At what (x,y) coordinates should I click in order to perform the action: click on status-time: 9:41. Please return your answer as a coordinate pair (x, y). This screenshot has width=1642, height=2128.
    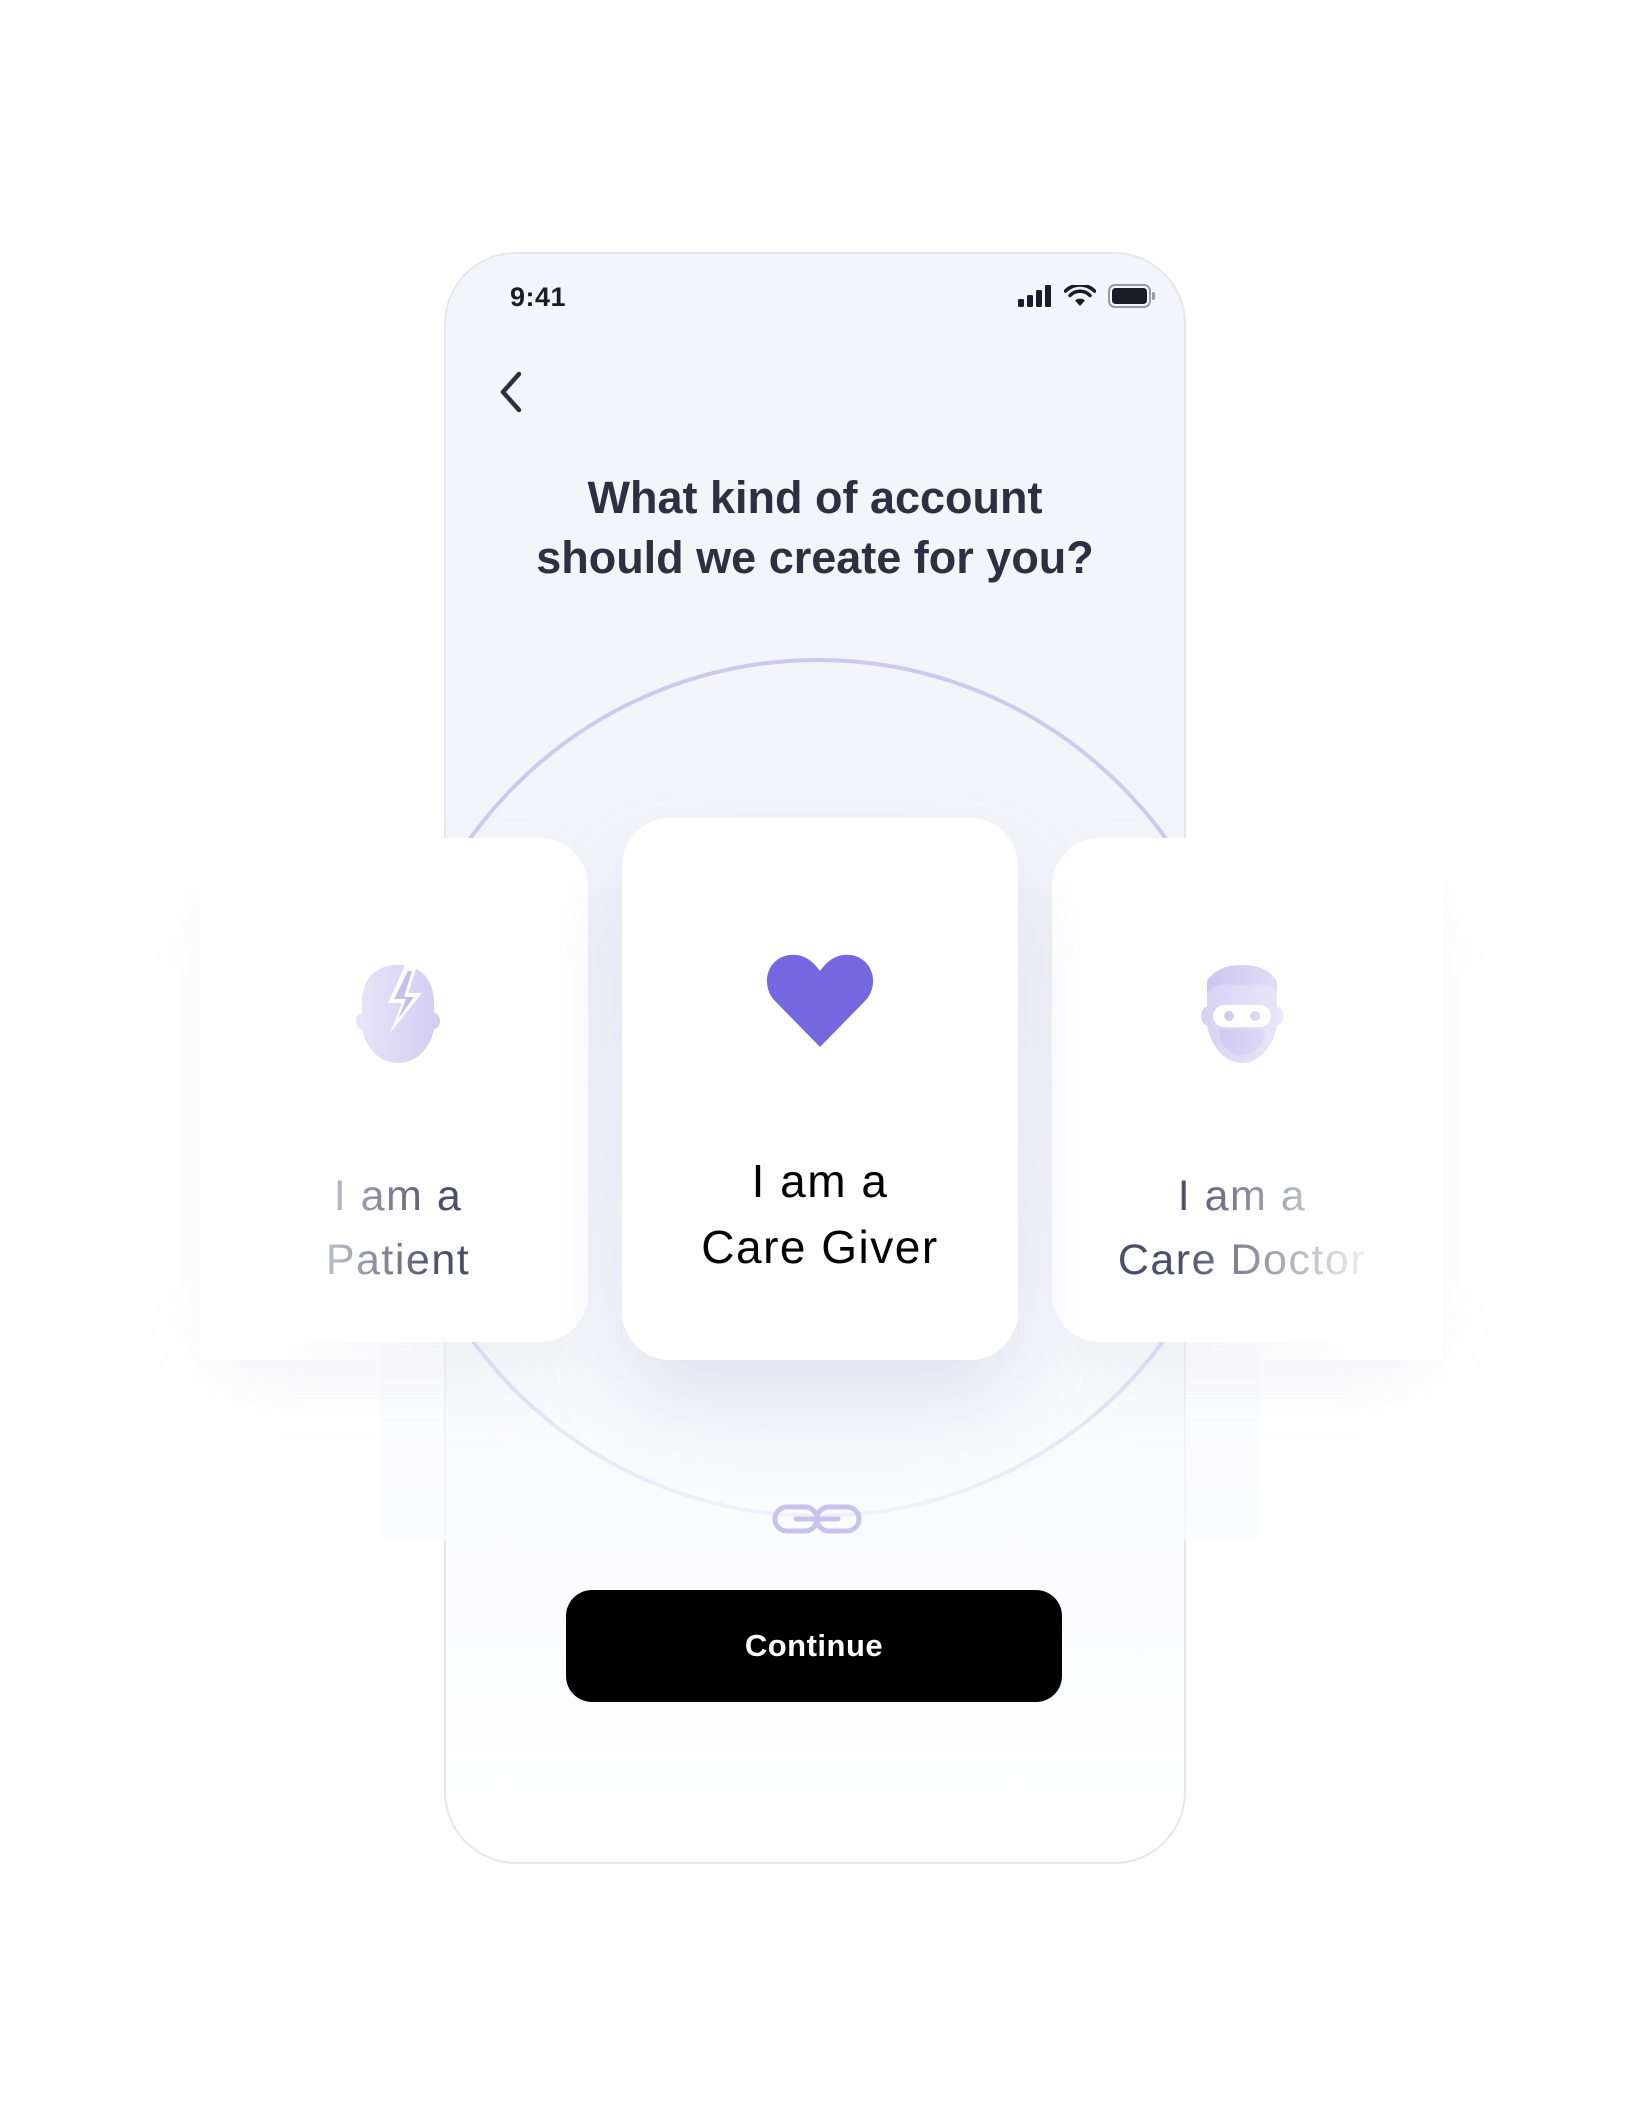
    Looking at the image, I should click on (538, 297).